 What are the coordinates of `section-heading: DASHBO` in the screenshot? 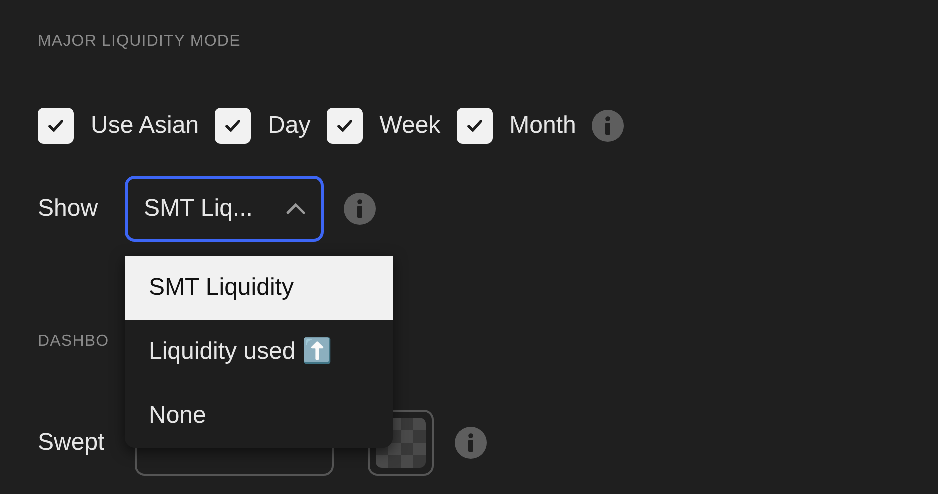 It's located at (74, 342).